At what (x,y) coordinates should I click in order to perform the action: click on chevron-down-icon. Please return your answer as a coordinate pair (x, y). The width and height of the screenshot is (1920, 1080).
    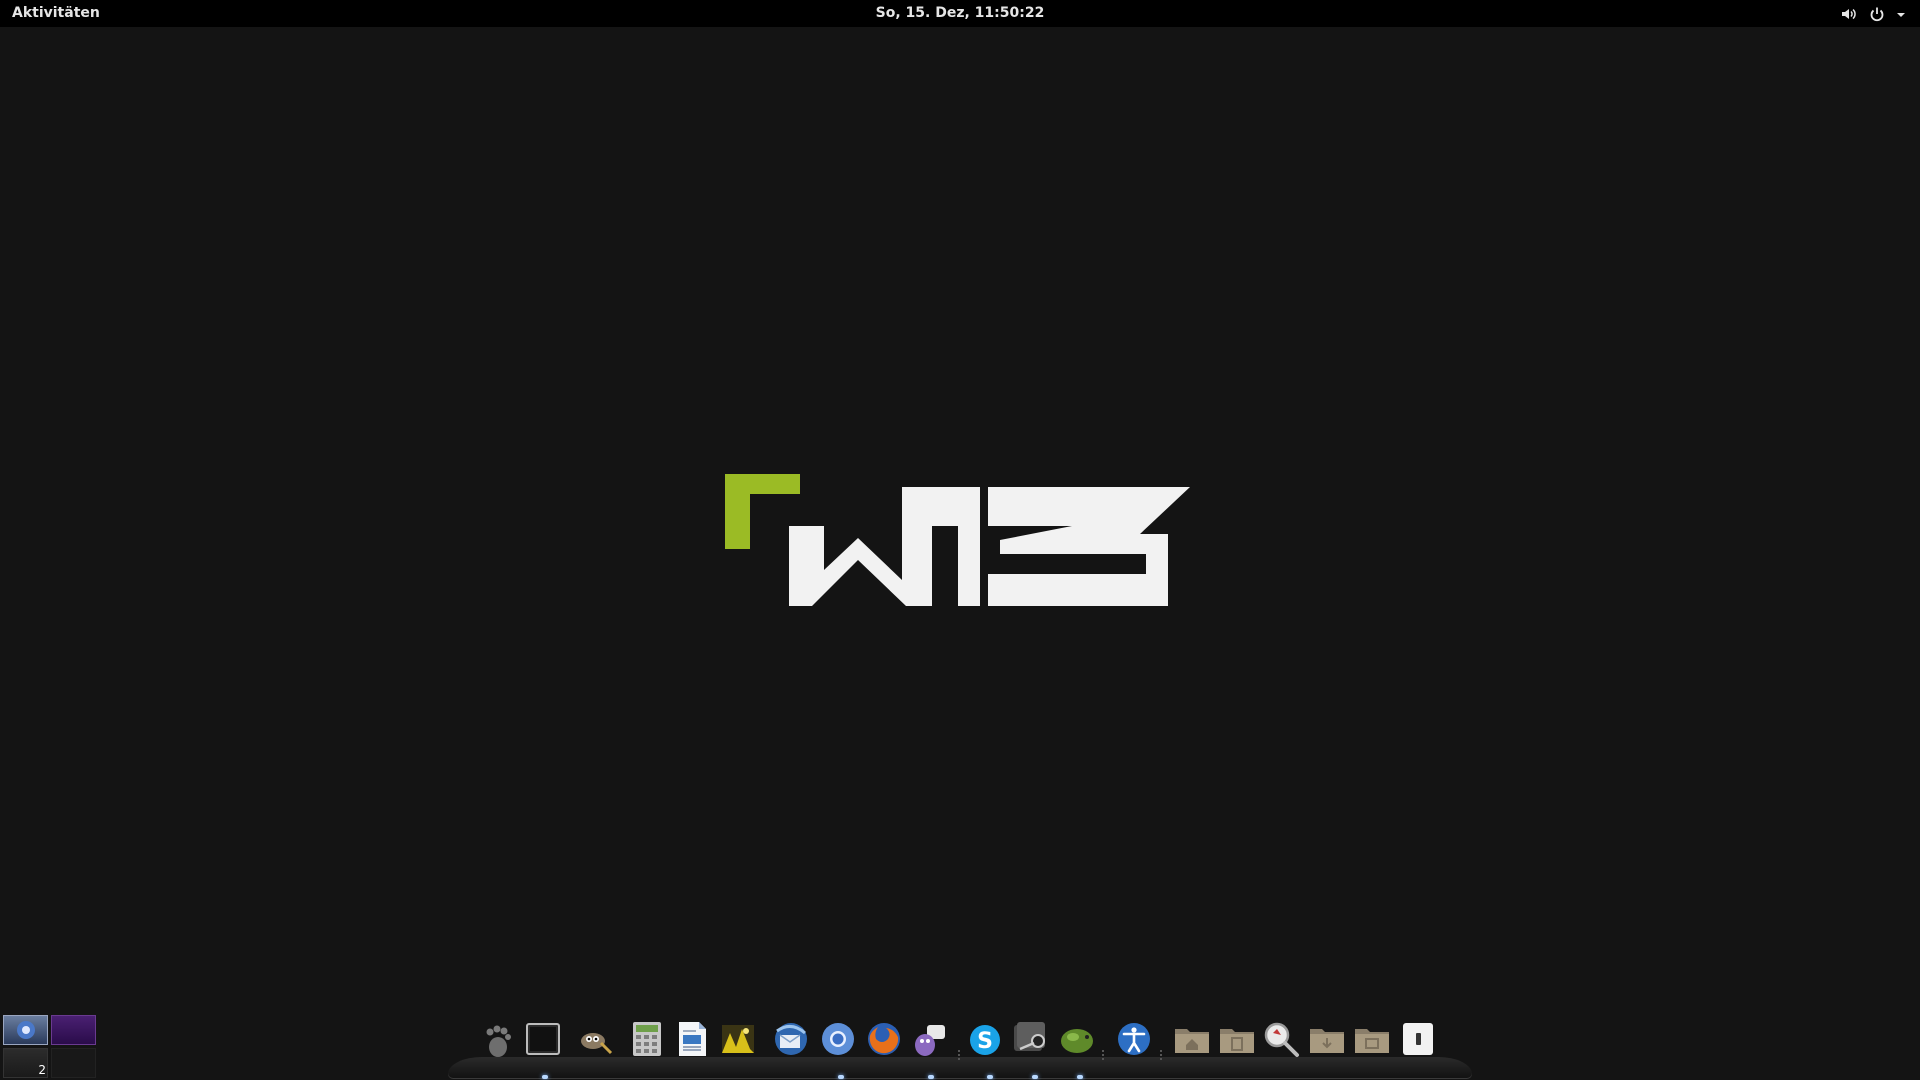
    Looking at the image, I should click on (1901, 14).